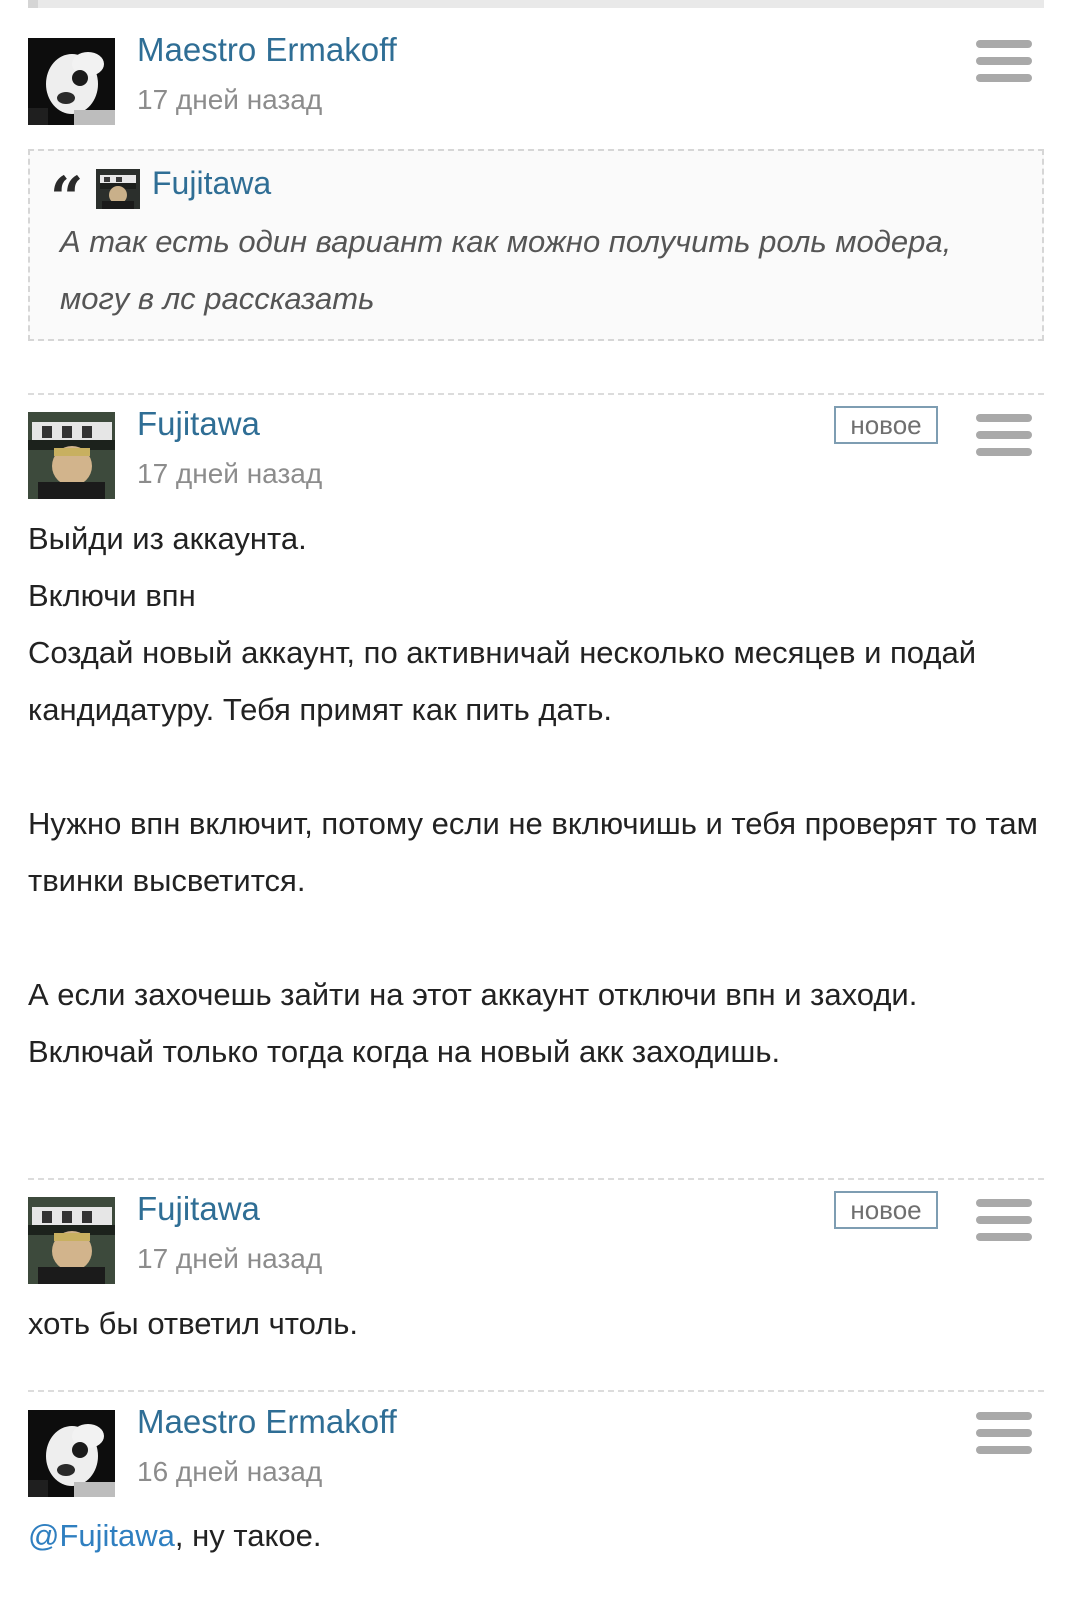 This screenshot has height=1608, width=1072. What do you see at coordinates (230, 1471) in the screenshot?
I see `comment-timestamp: 16 дней назад` at bounding box center [230, 1471].